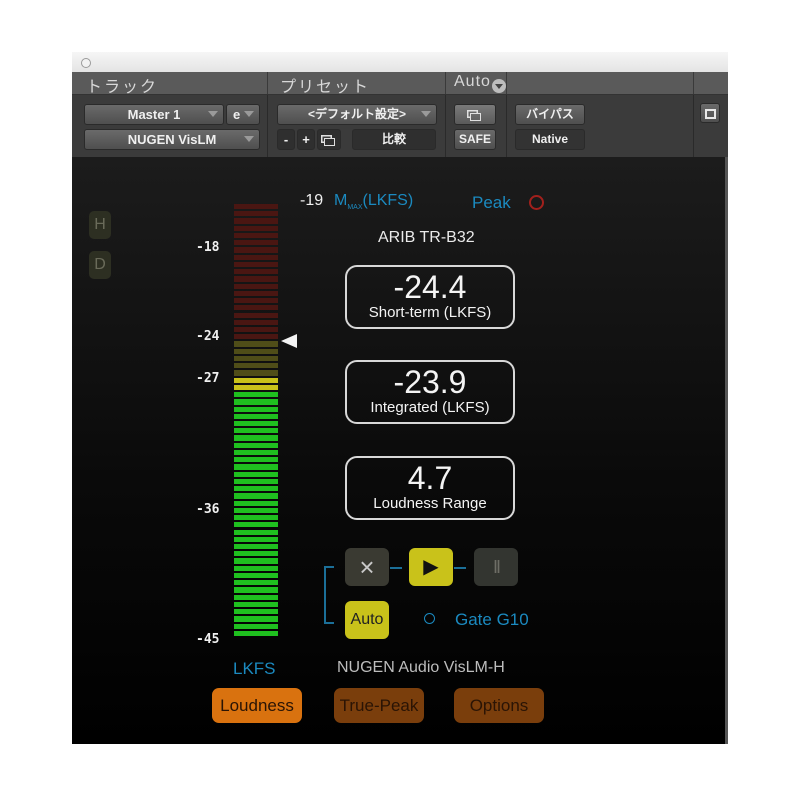 This screenshot has width=800, height=800. What do you see at coordinates (379, 705) in the screenshot?
I see `tab-true-peak: True-Peak` at bounding box center [379, 705].